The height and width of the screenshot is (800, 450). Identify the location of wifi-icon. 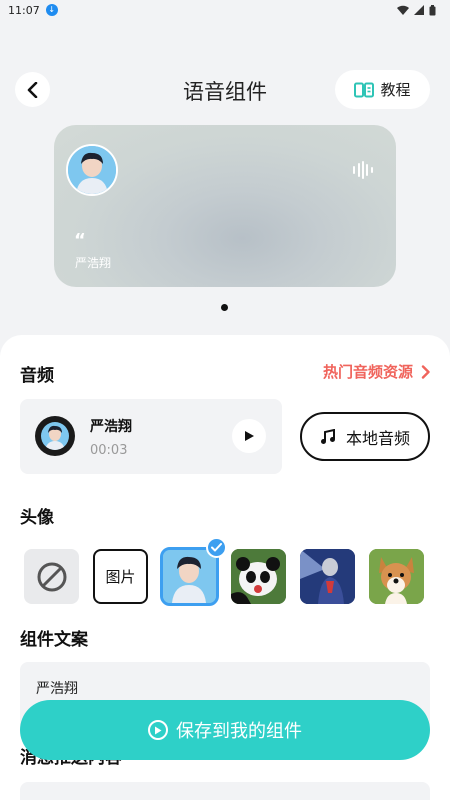
(403, 10).